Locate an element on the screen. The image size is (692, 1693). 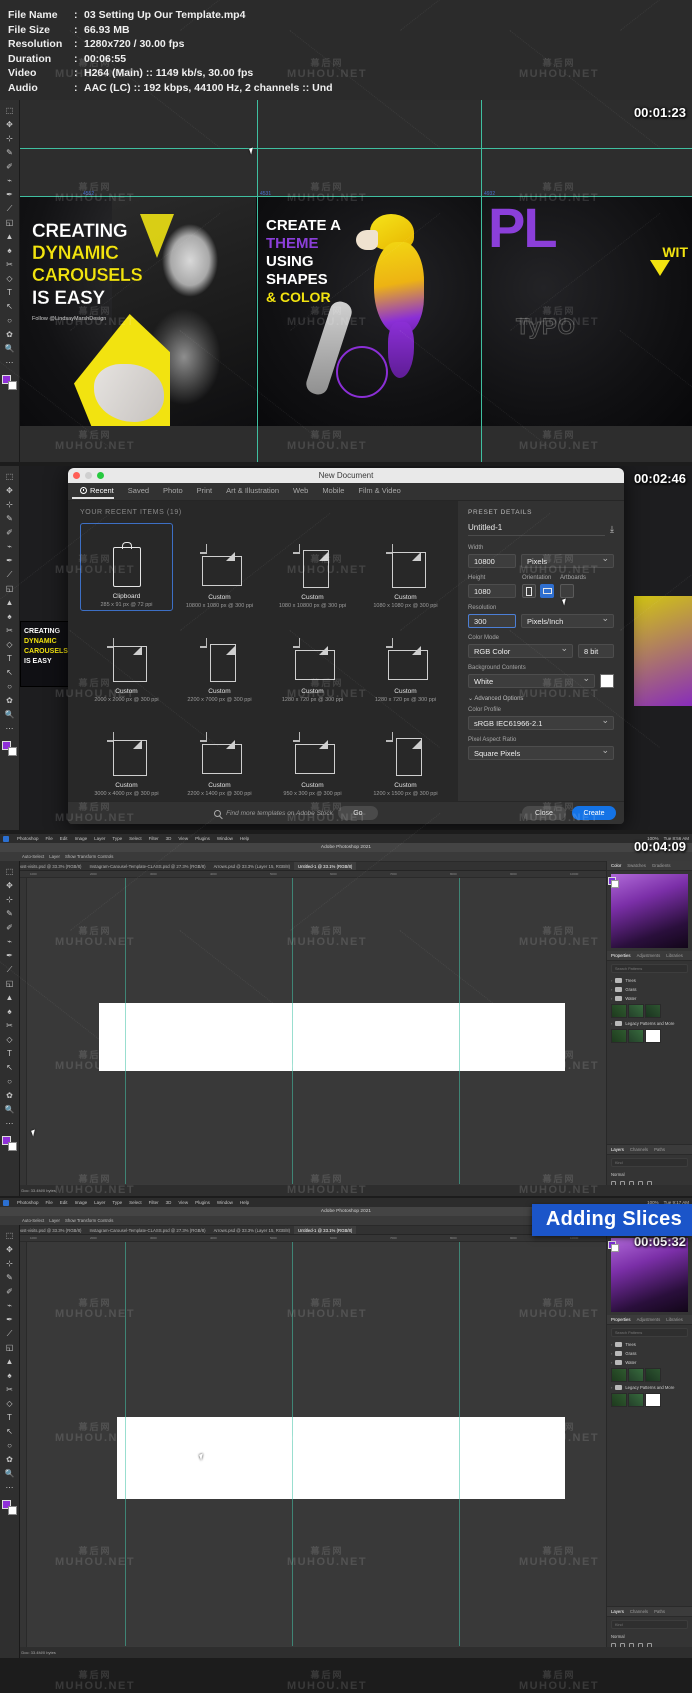
background-contents-select: White is located at coordinates (531, 680).